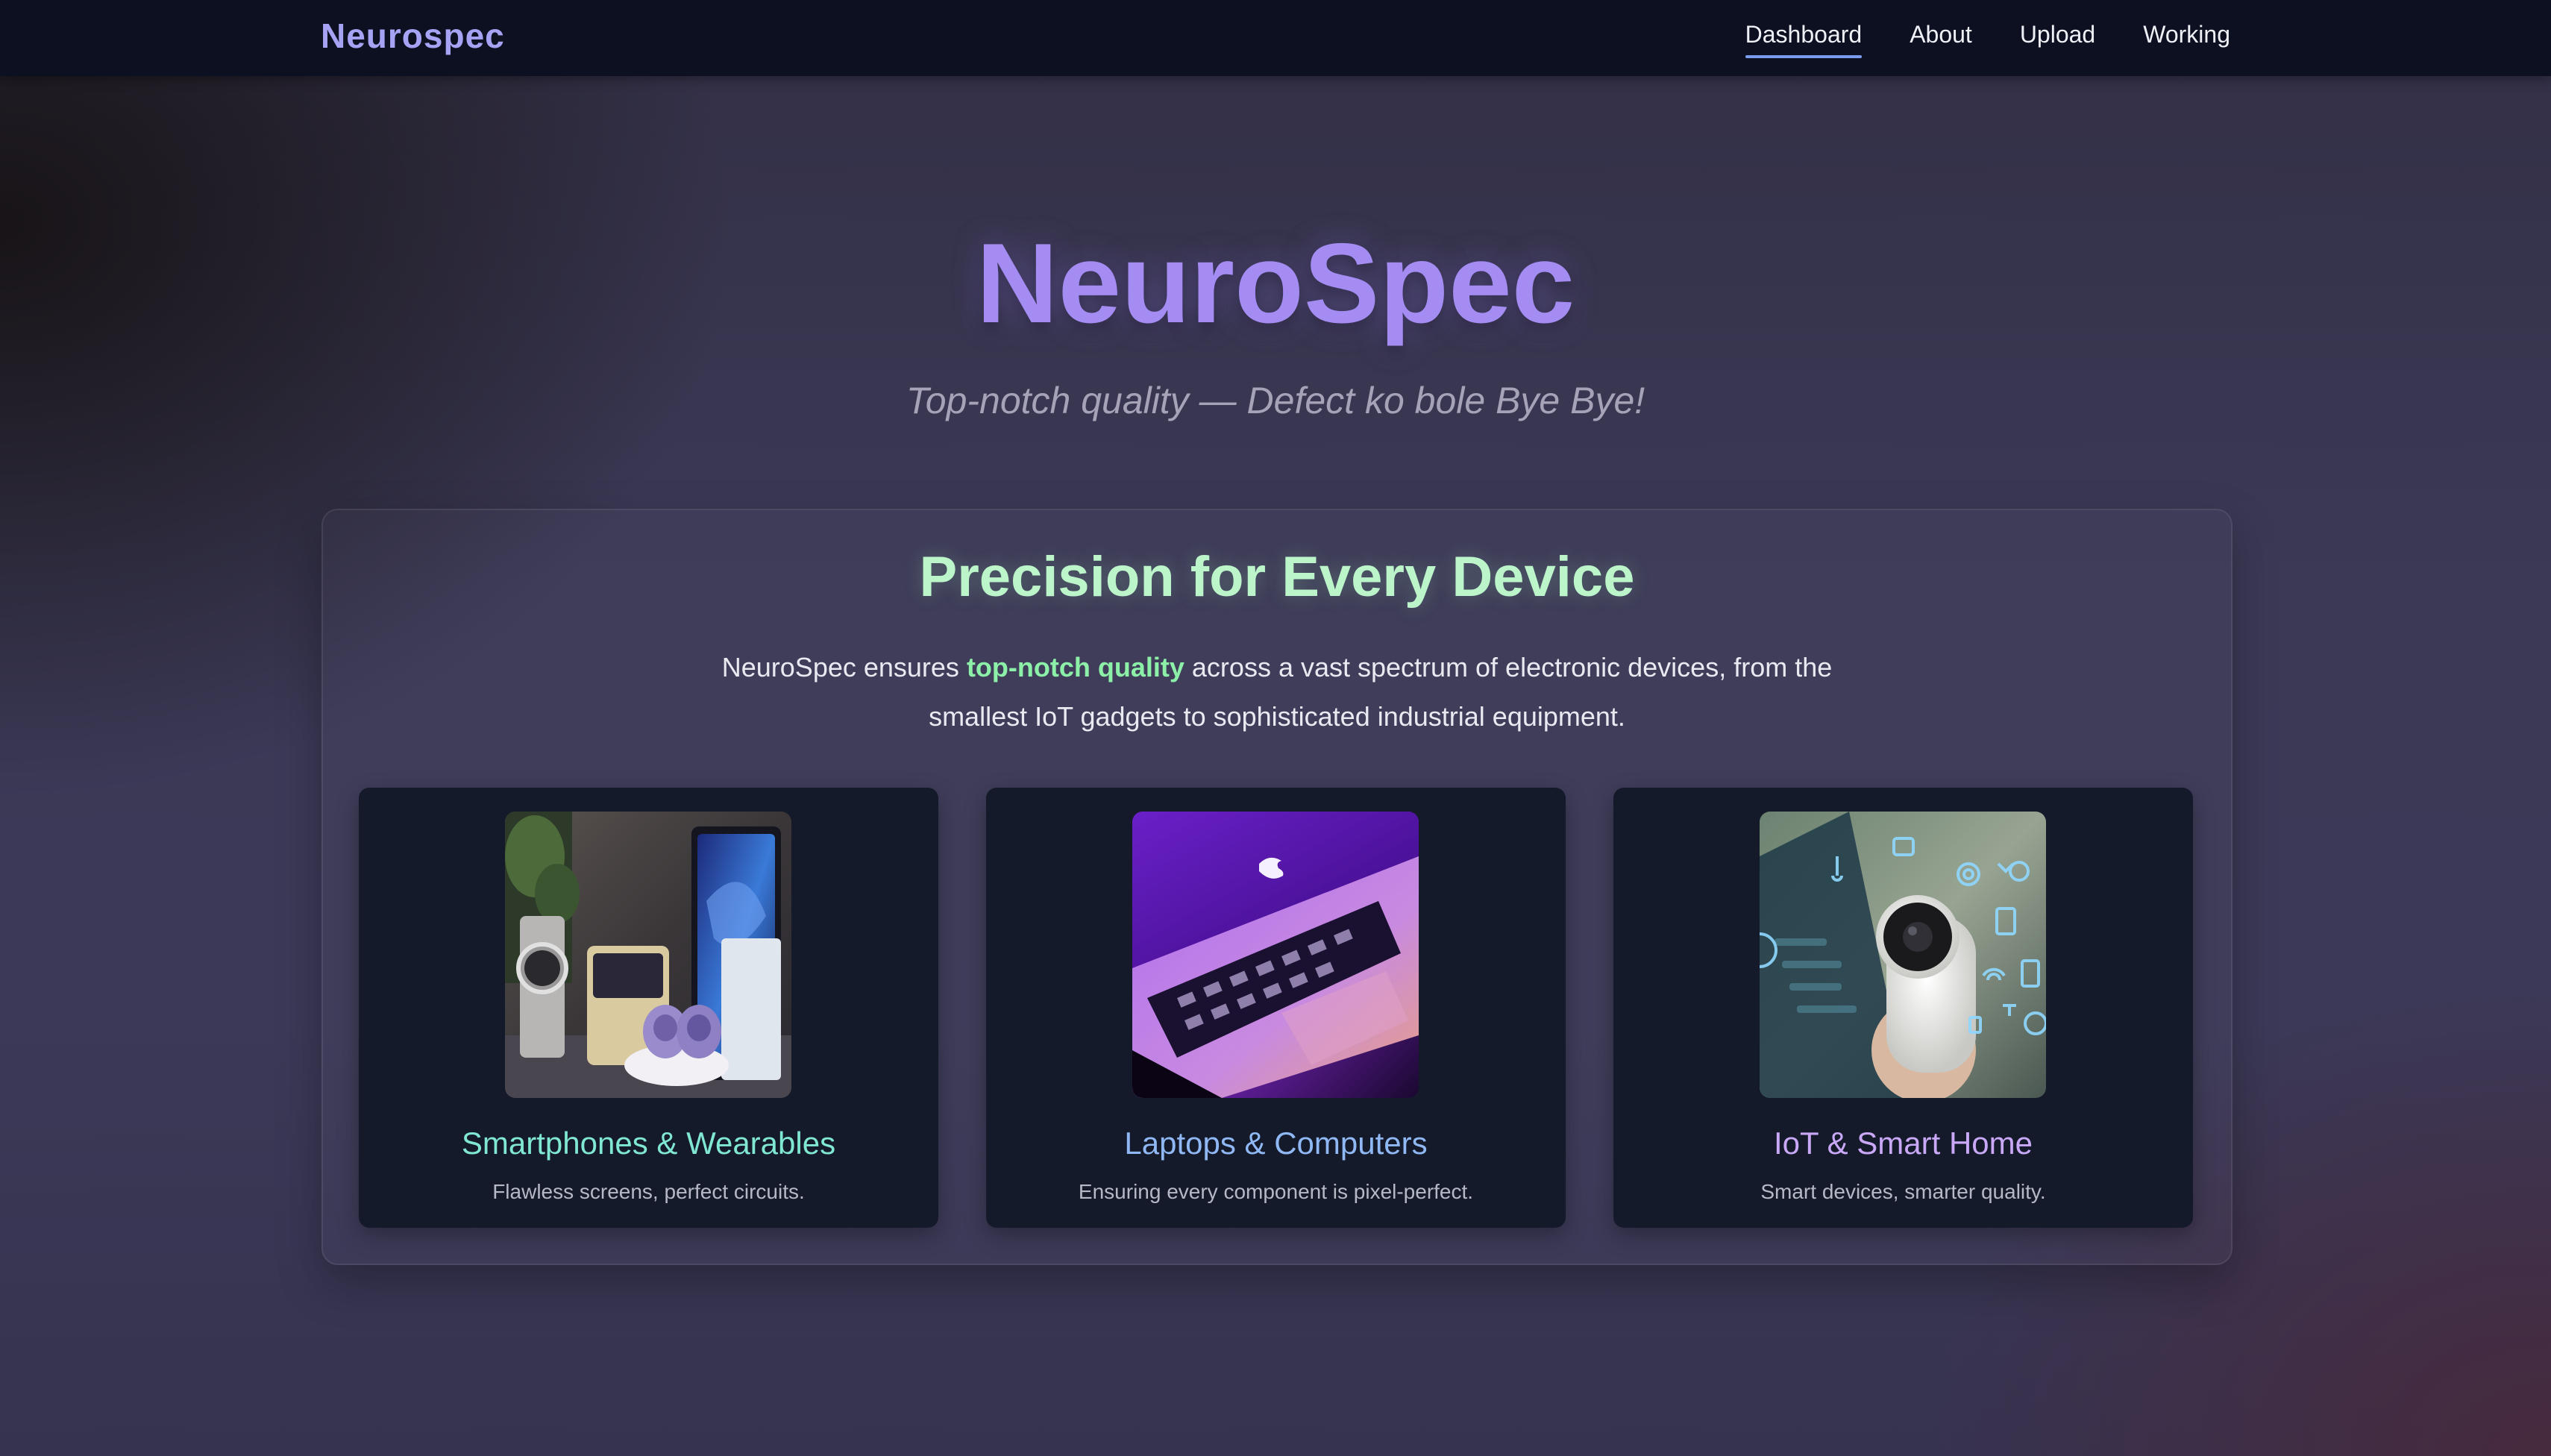 The height and width of the screenshot is (1456, 2551). Describe the element at coordinates (2057, 37) in the screenshot. I see `nav-link-upload: Upload` at that location.